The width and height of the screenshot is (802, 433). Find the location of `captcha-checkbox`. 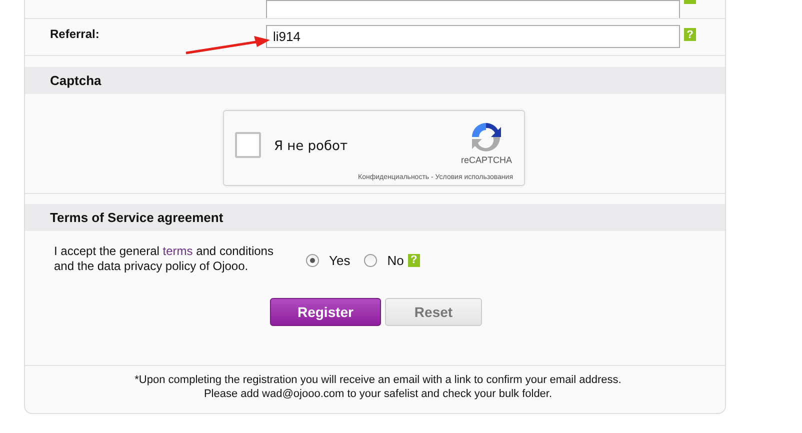

captcha-checkbox is located at coordinates (248, 145).